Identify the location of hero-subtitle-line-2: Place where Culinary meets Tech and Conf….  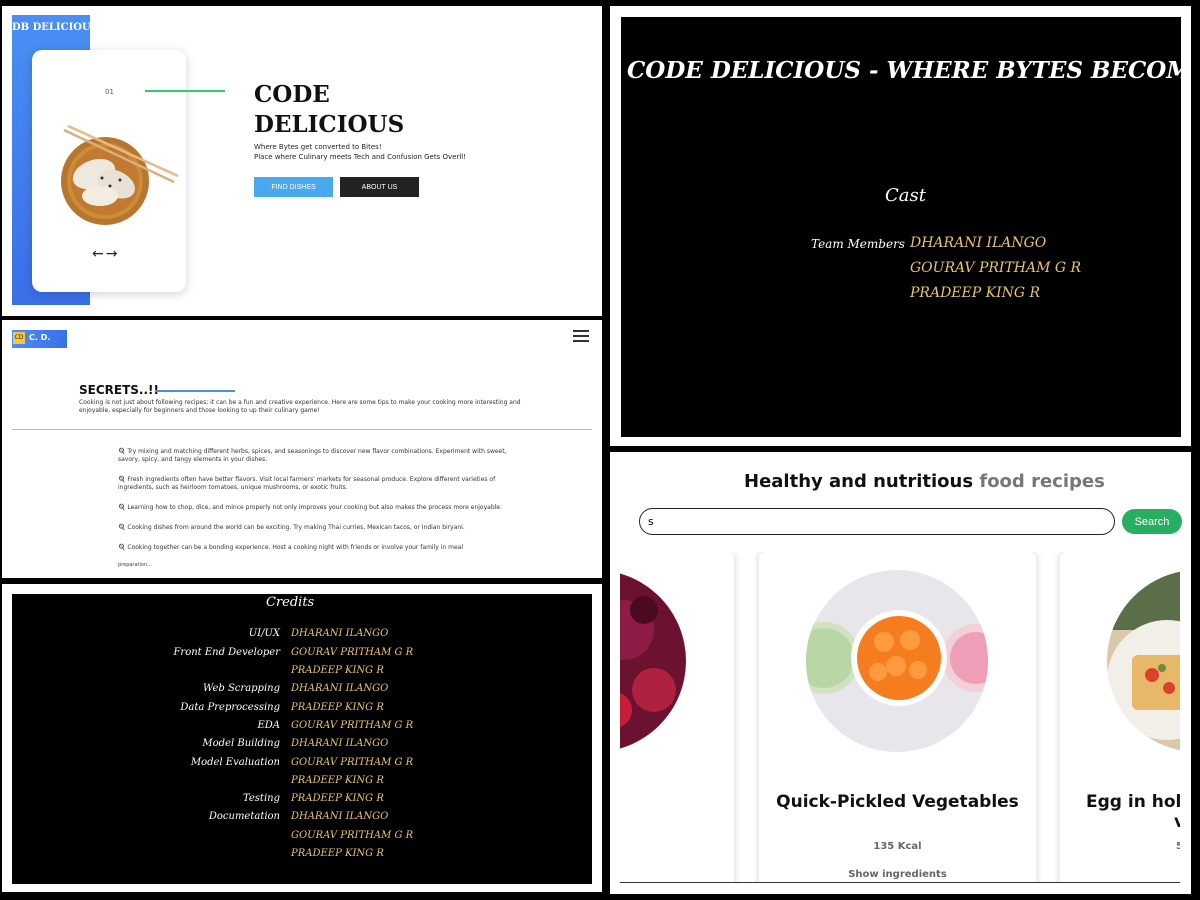
(360, 157).